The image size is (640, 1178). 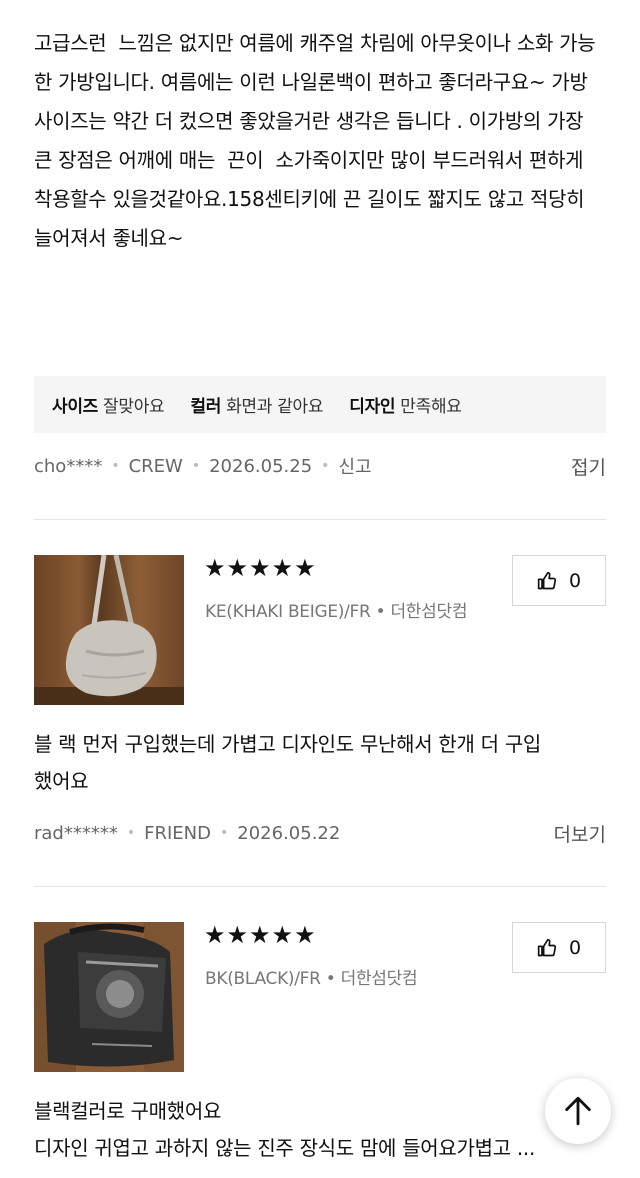 I want to click on review-date: 2026.05.25, so click(x=261, y=466).